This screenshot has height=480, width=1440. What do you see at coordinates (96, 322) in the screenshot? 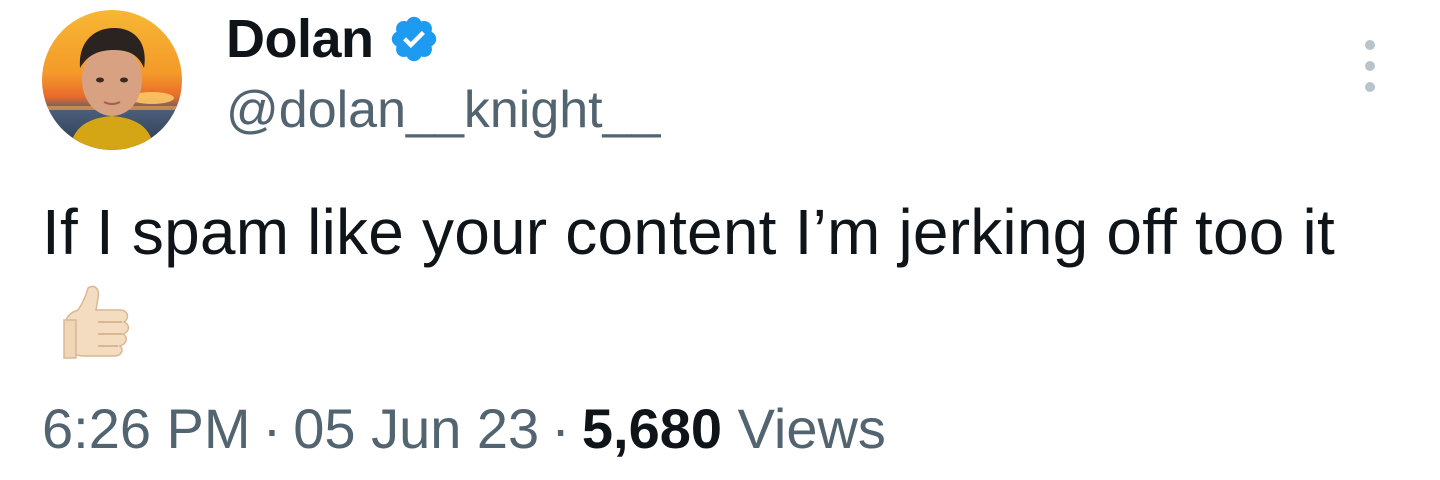
I see `thumbs-up-emoji-icon` at bounding box center [96, 322].